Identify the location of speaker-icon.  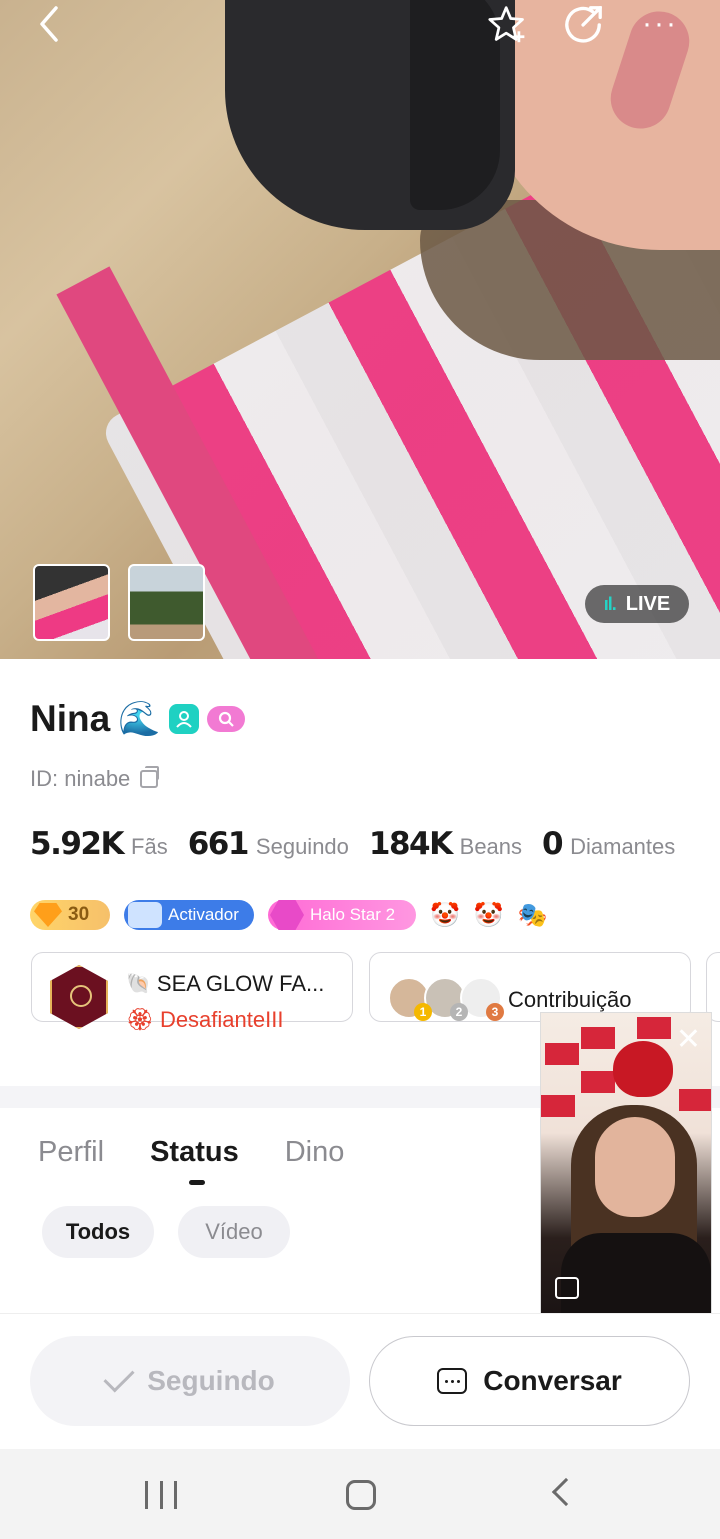
(567, 1288).